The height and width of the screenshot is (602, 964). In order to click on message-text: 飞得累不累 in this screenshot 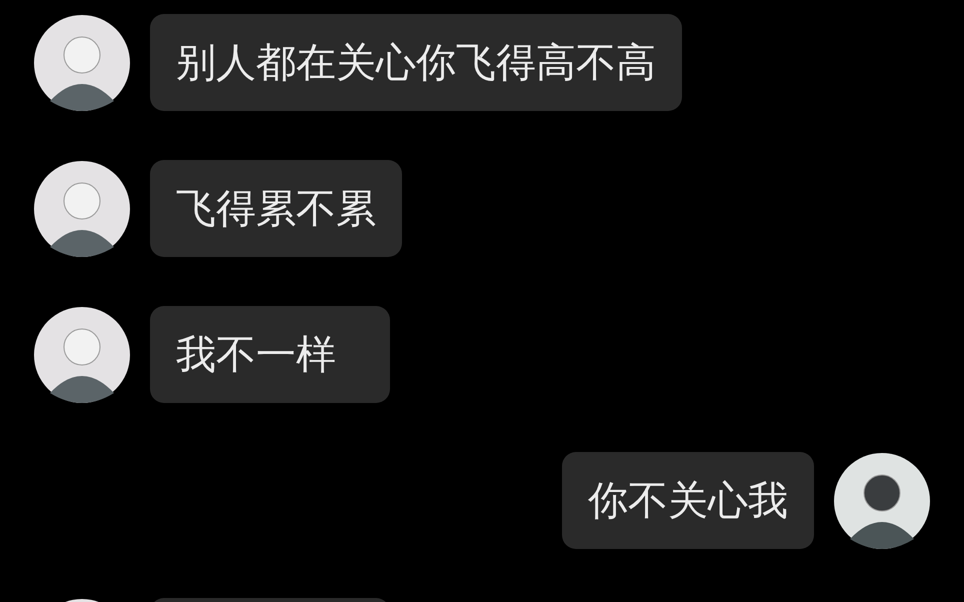, I will do `click(276, 209)`.